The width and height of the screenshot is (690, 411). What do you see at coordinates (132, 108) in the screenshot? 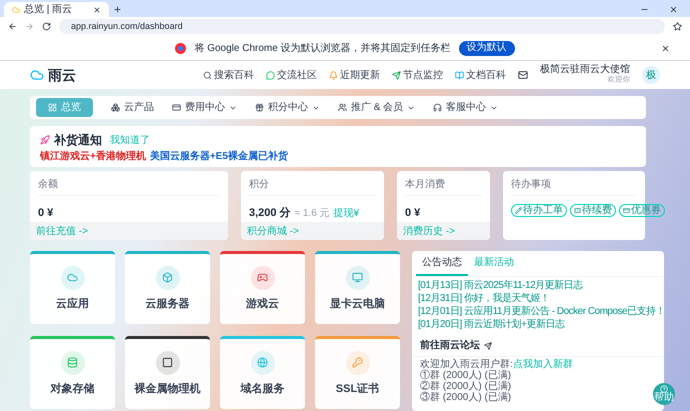
I see `nav-tab: 云产品` at bounding box center [132, 108].